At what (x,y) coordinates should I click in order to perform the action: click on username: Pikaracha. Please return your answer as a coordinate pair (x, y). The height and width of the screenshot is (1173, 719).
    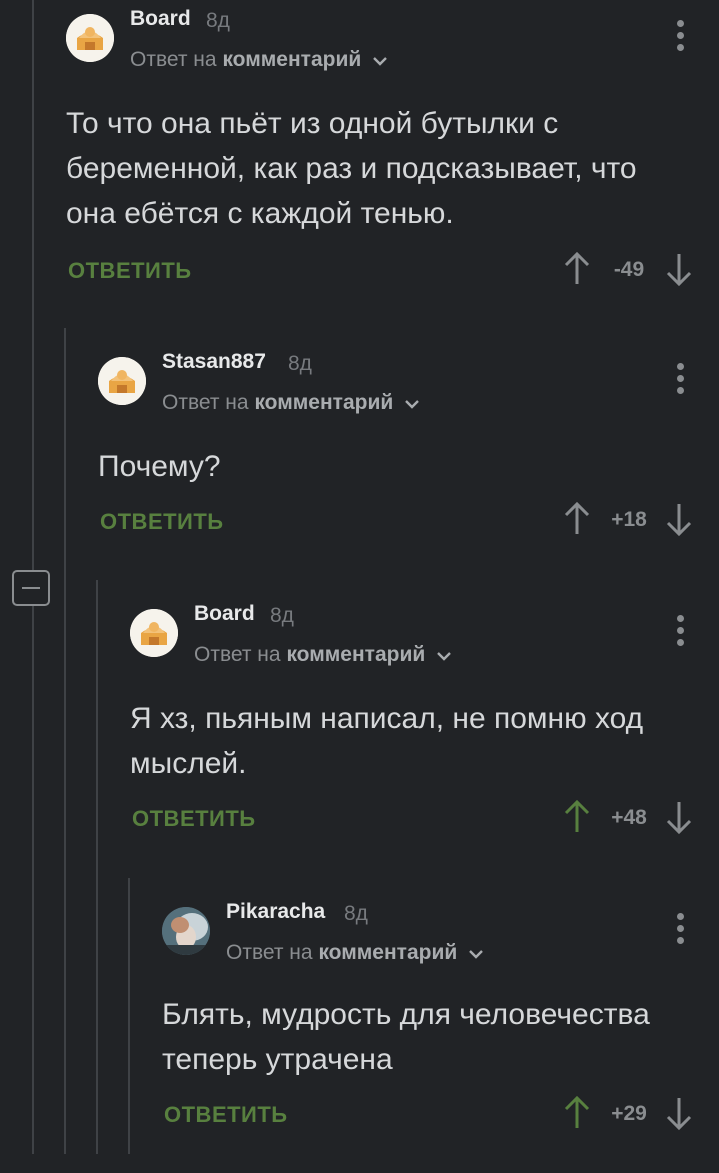
    Looking at the image, I should click on (275, 912).